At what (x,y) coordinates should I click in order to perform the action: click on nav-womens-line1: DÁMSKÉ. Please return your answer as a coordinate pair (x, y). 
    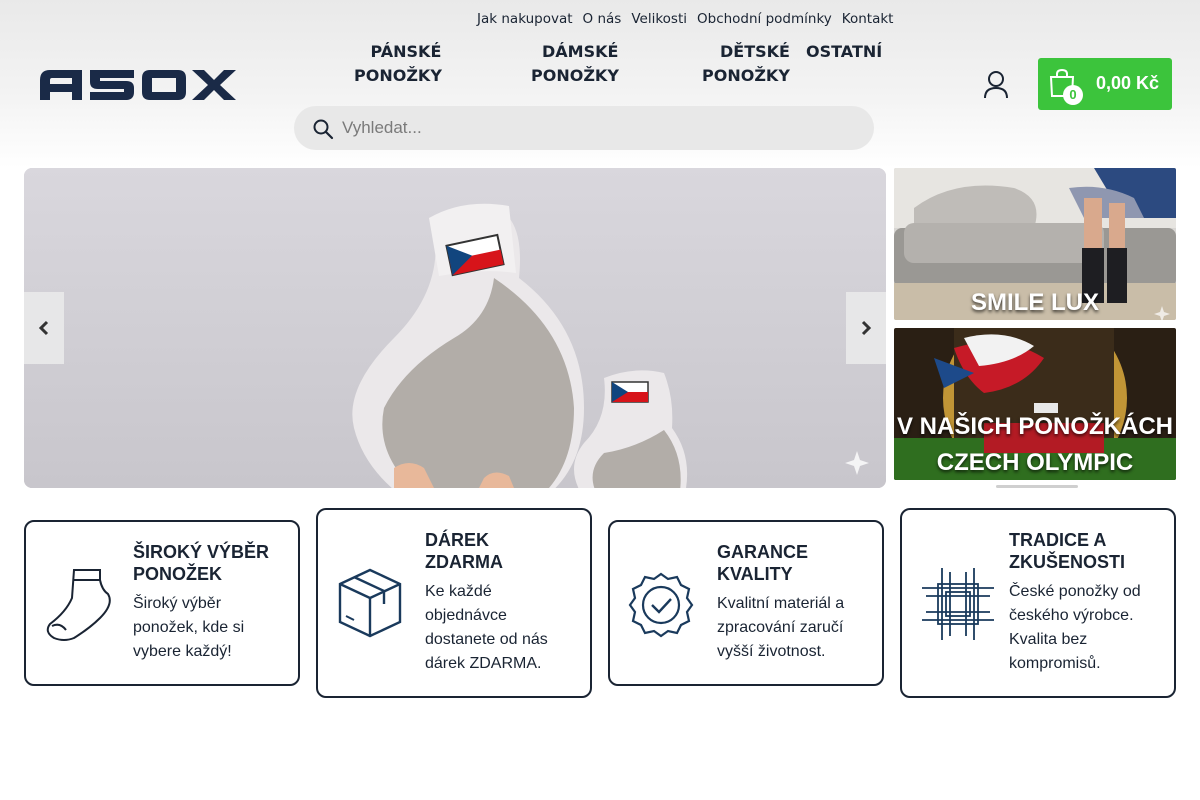
    Looking at the image, I should click on (580, 51).